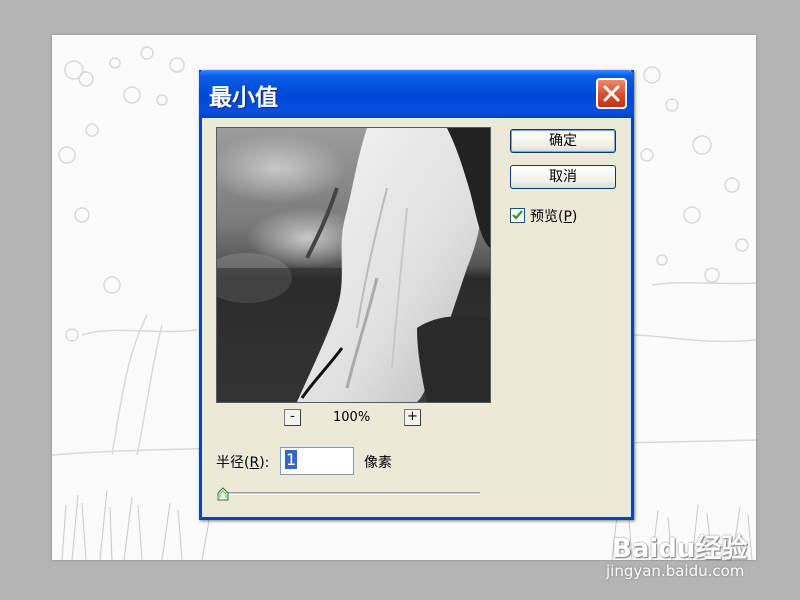 Image resolution: width=800 pixels, height=600 pixels. I want to click on watermark-url: jingyan.baidu.com, so click(675, 571).